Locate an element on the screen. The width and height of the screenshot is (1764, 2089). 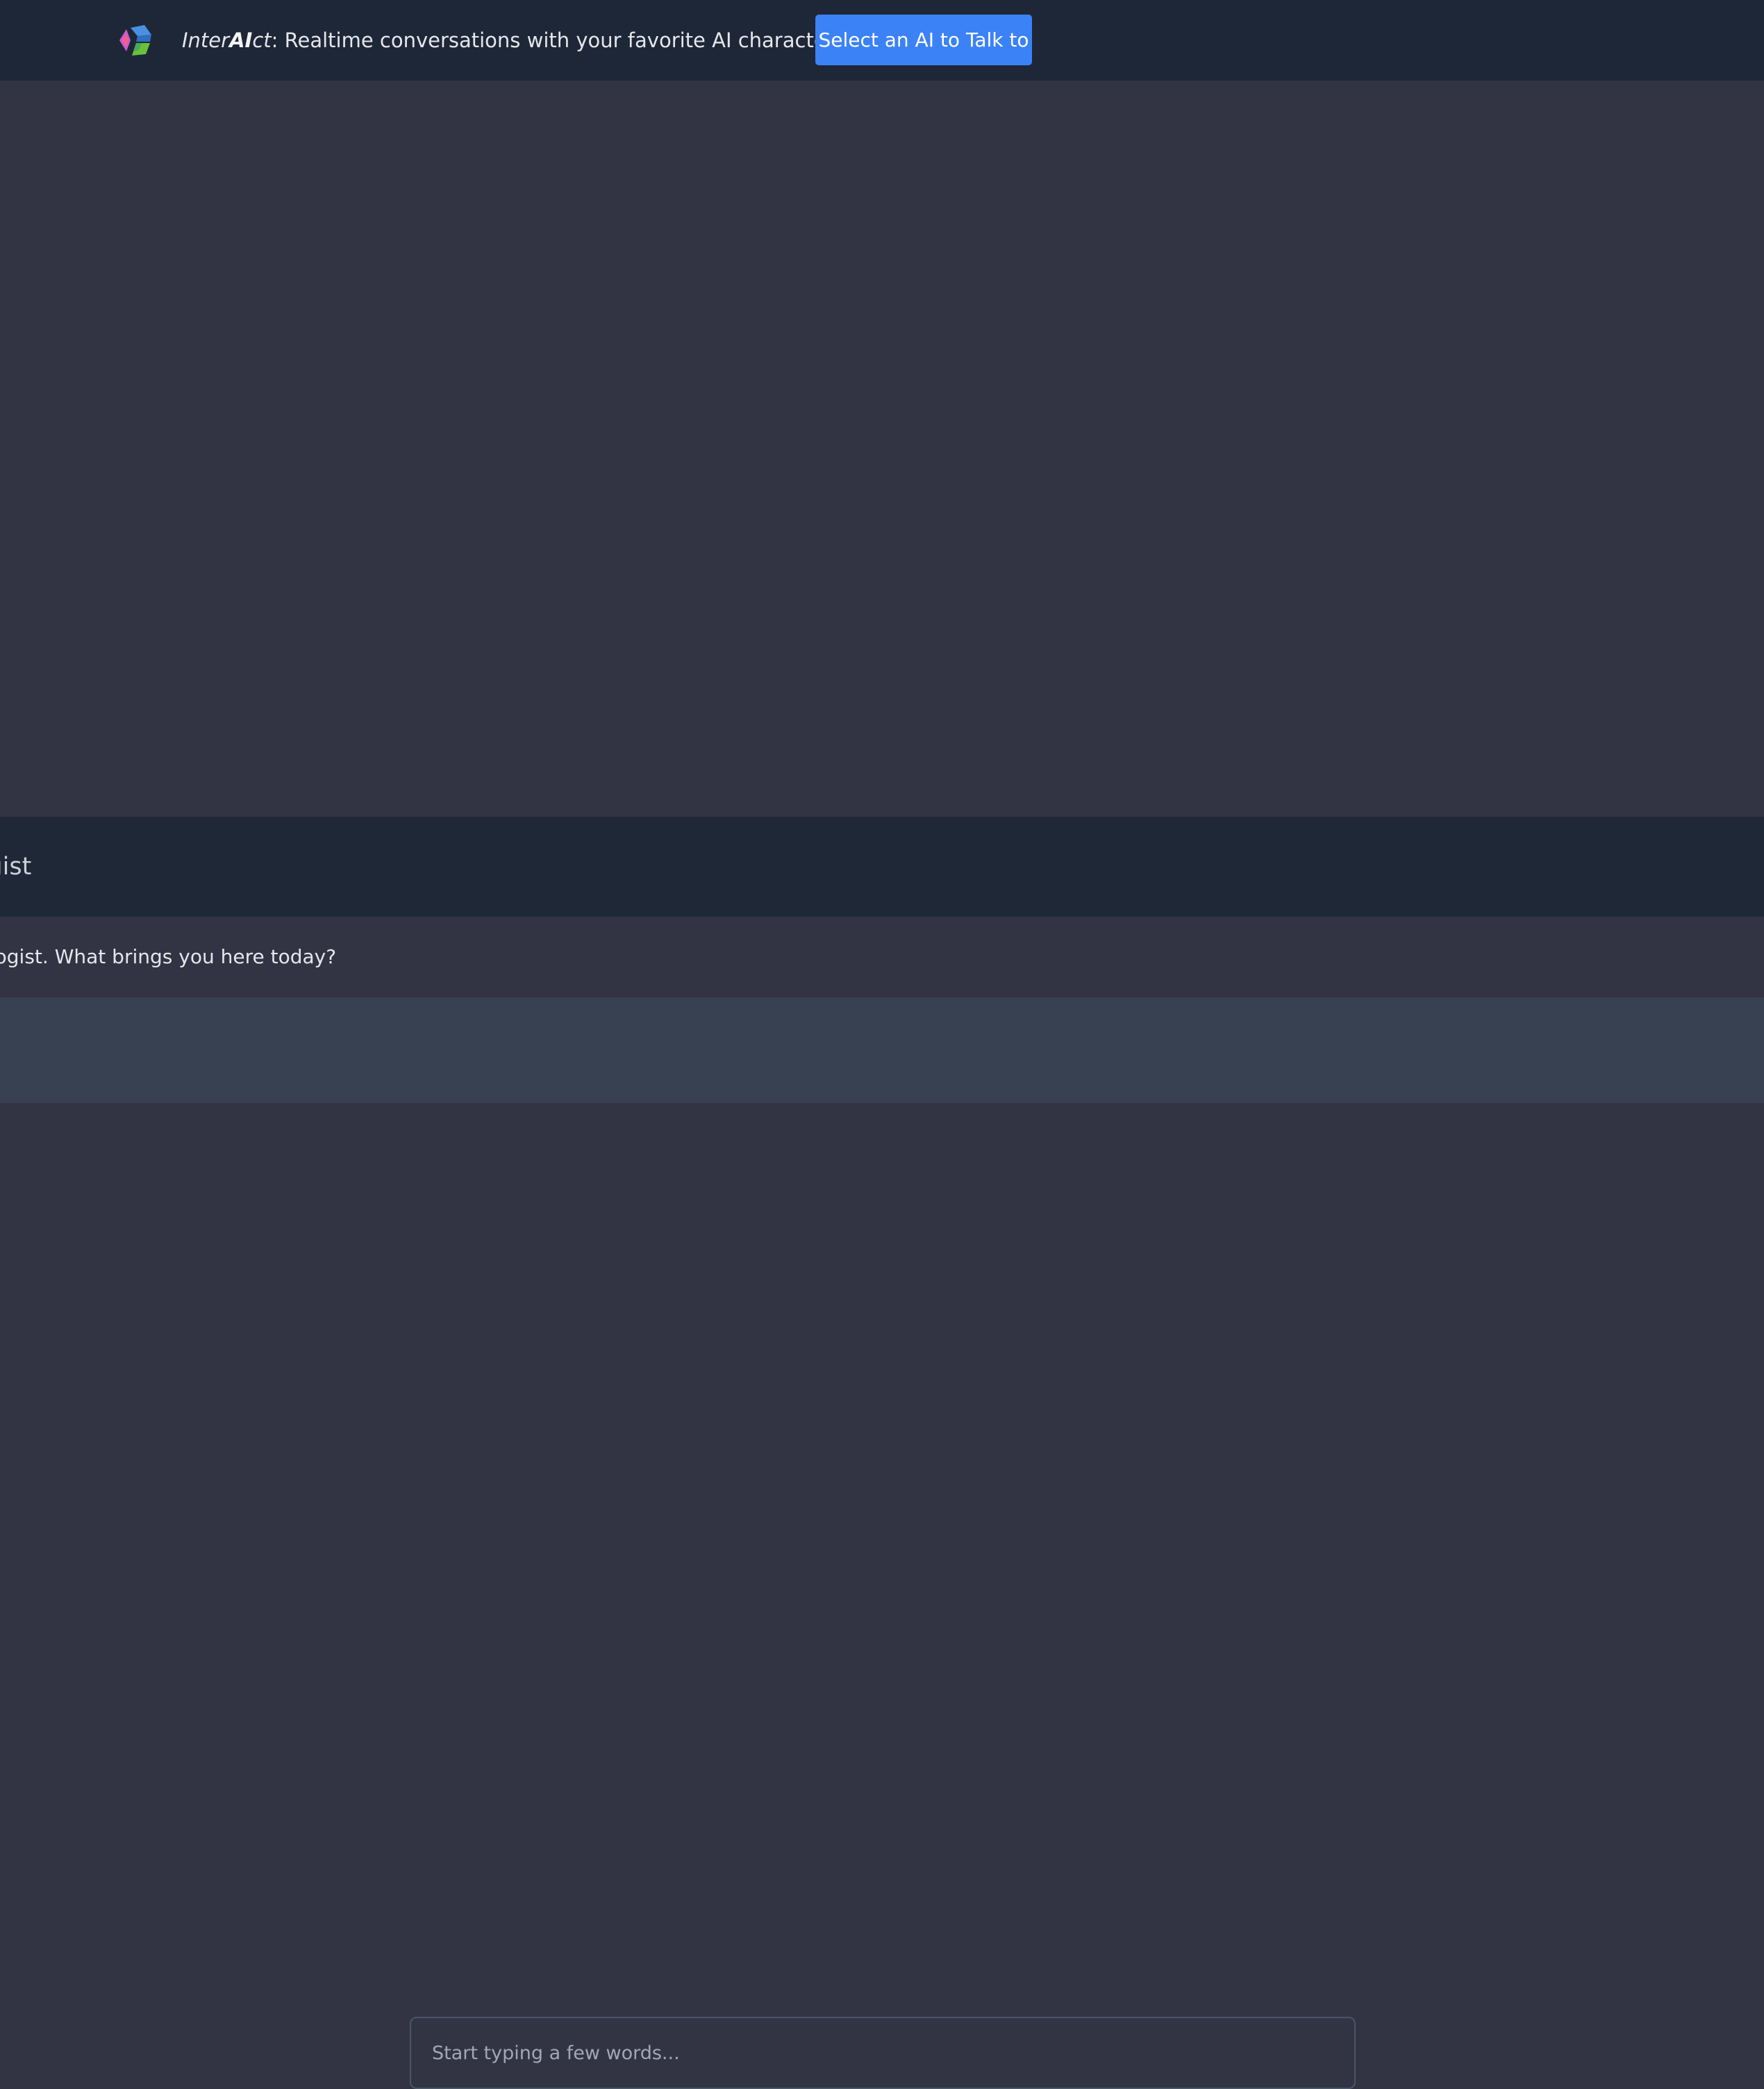
assistant-message: hologist. What brings you here today? is located at coordinates (168, 956).